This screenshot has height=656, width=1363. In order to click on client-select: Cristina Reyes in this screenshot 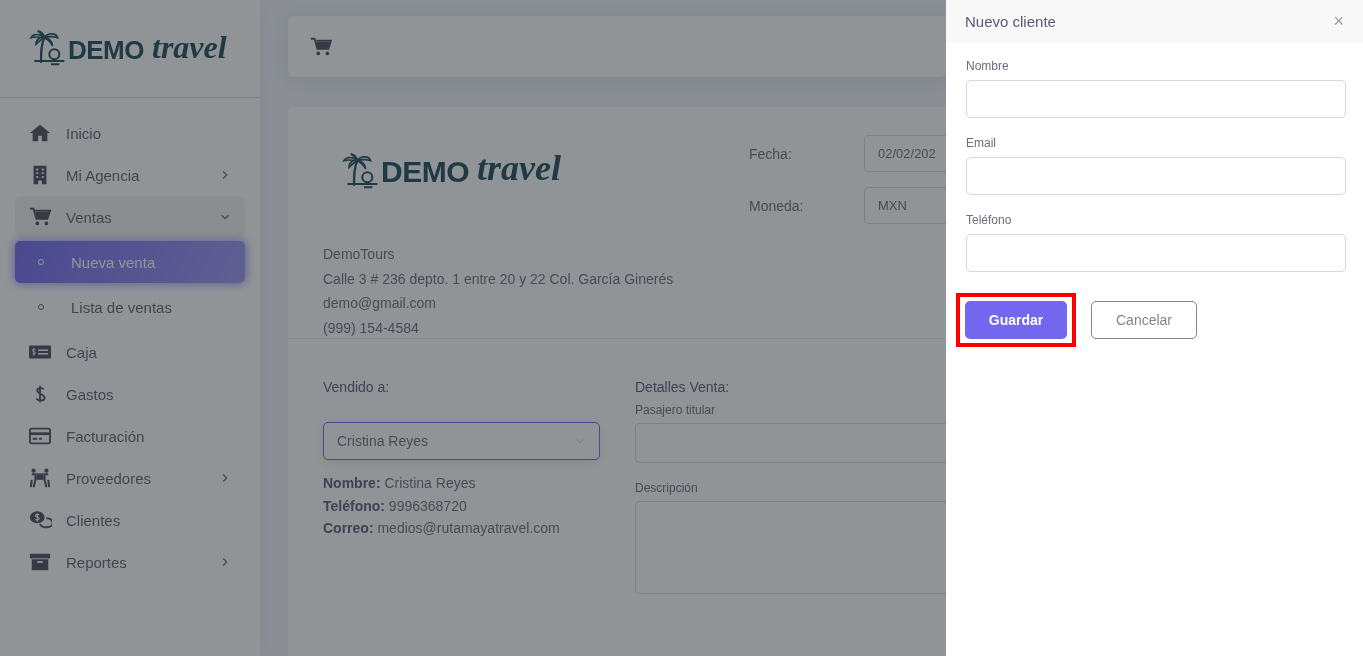, I will do `click(461, 441)`.